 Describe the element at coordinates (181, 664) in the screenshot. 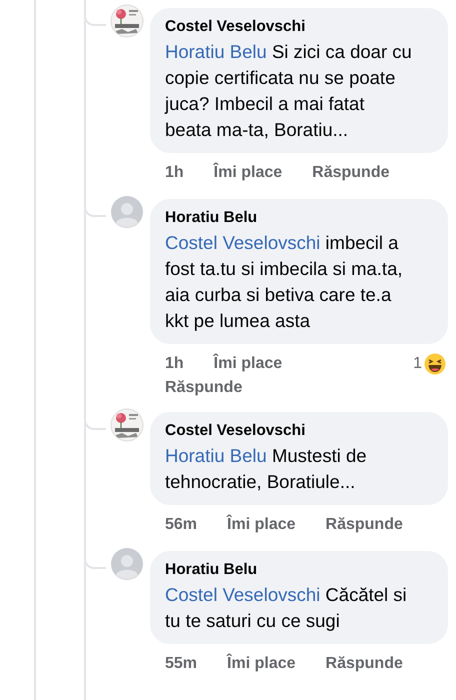

I see `timestamp: 55m` at that location.